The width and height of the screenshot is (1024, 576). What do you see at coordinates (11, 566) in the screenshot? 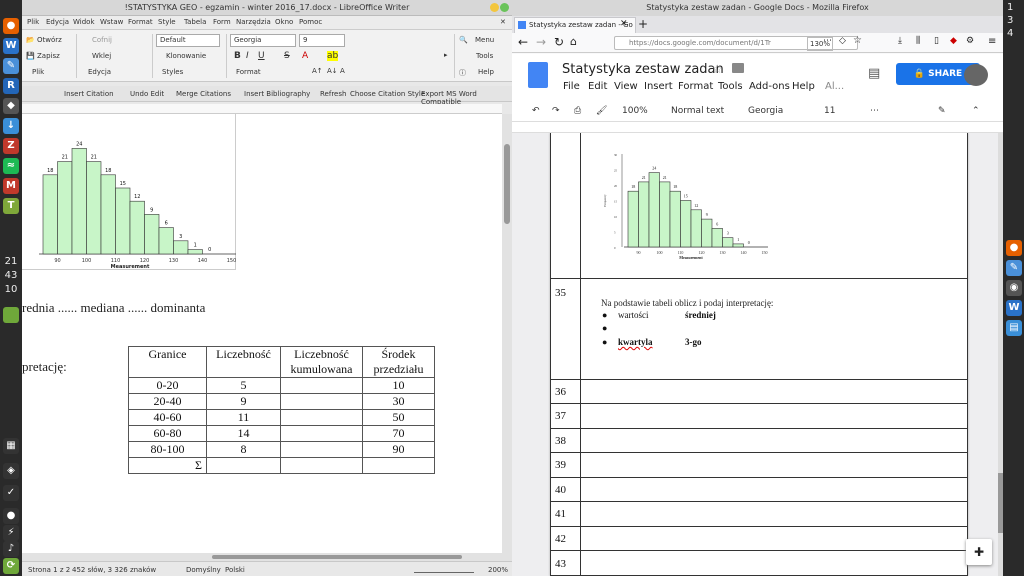
I see `update-icon: ⟳` at bounding box center [11, 566].